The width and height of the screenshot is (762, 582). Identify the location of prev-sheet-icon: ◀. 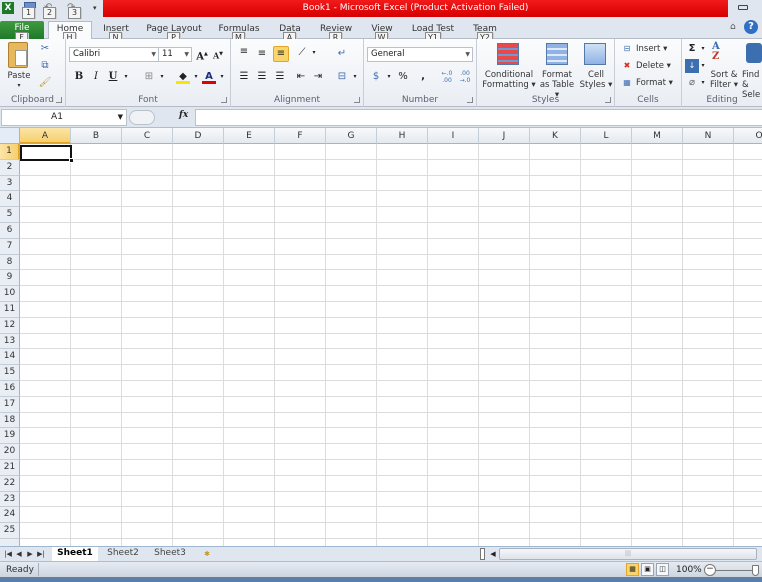
(19, 554).